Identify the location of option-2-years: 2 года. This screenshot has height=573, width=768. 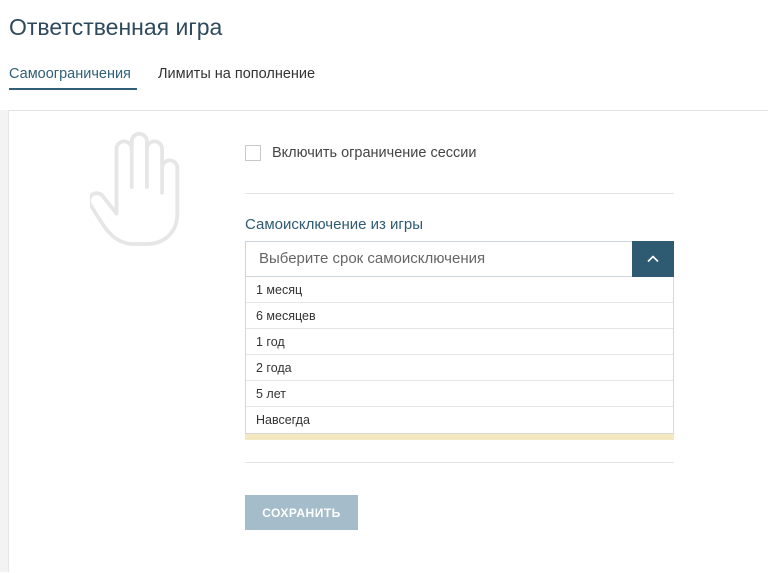
(459, 368).